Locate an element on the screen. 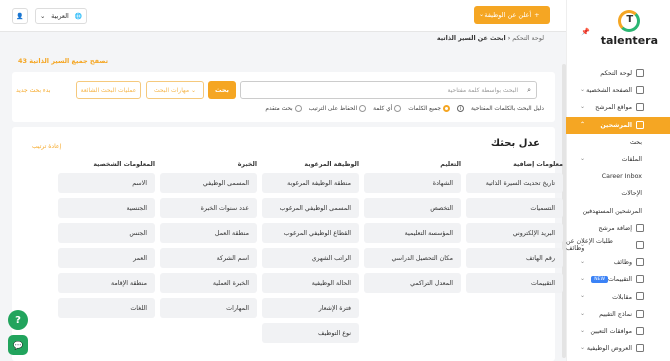 The height and width of the screenshot is (361, 670). filter-chip: الشهادة is located at coordinates (412, 183).